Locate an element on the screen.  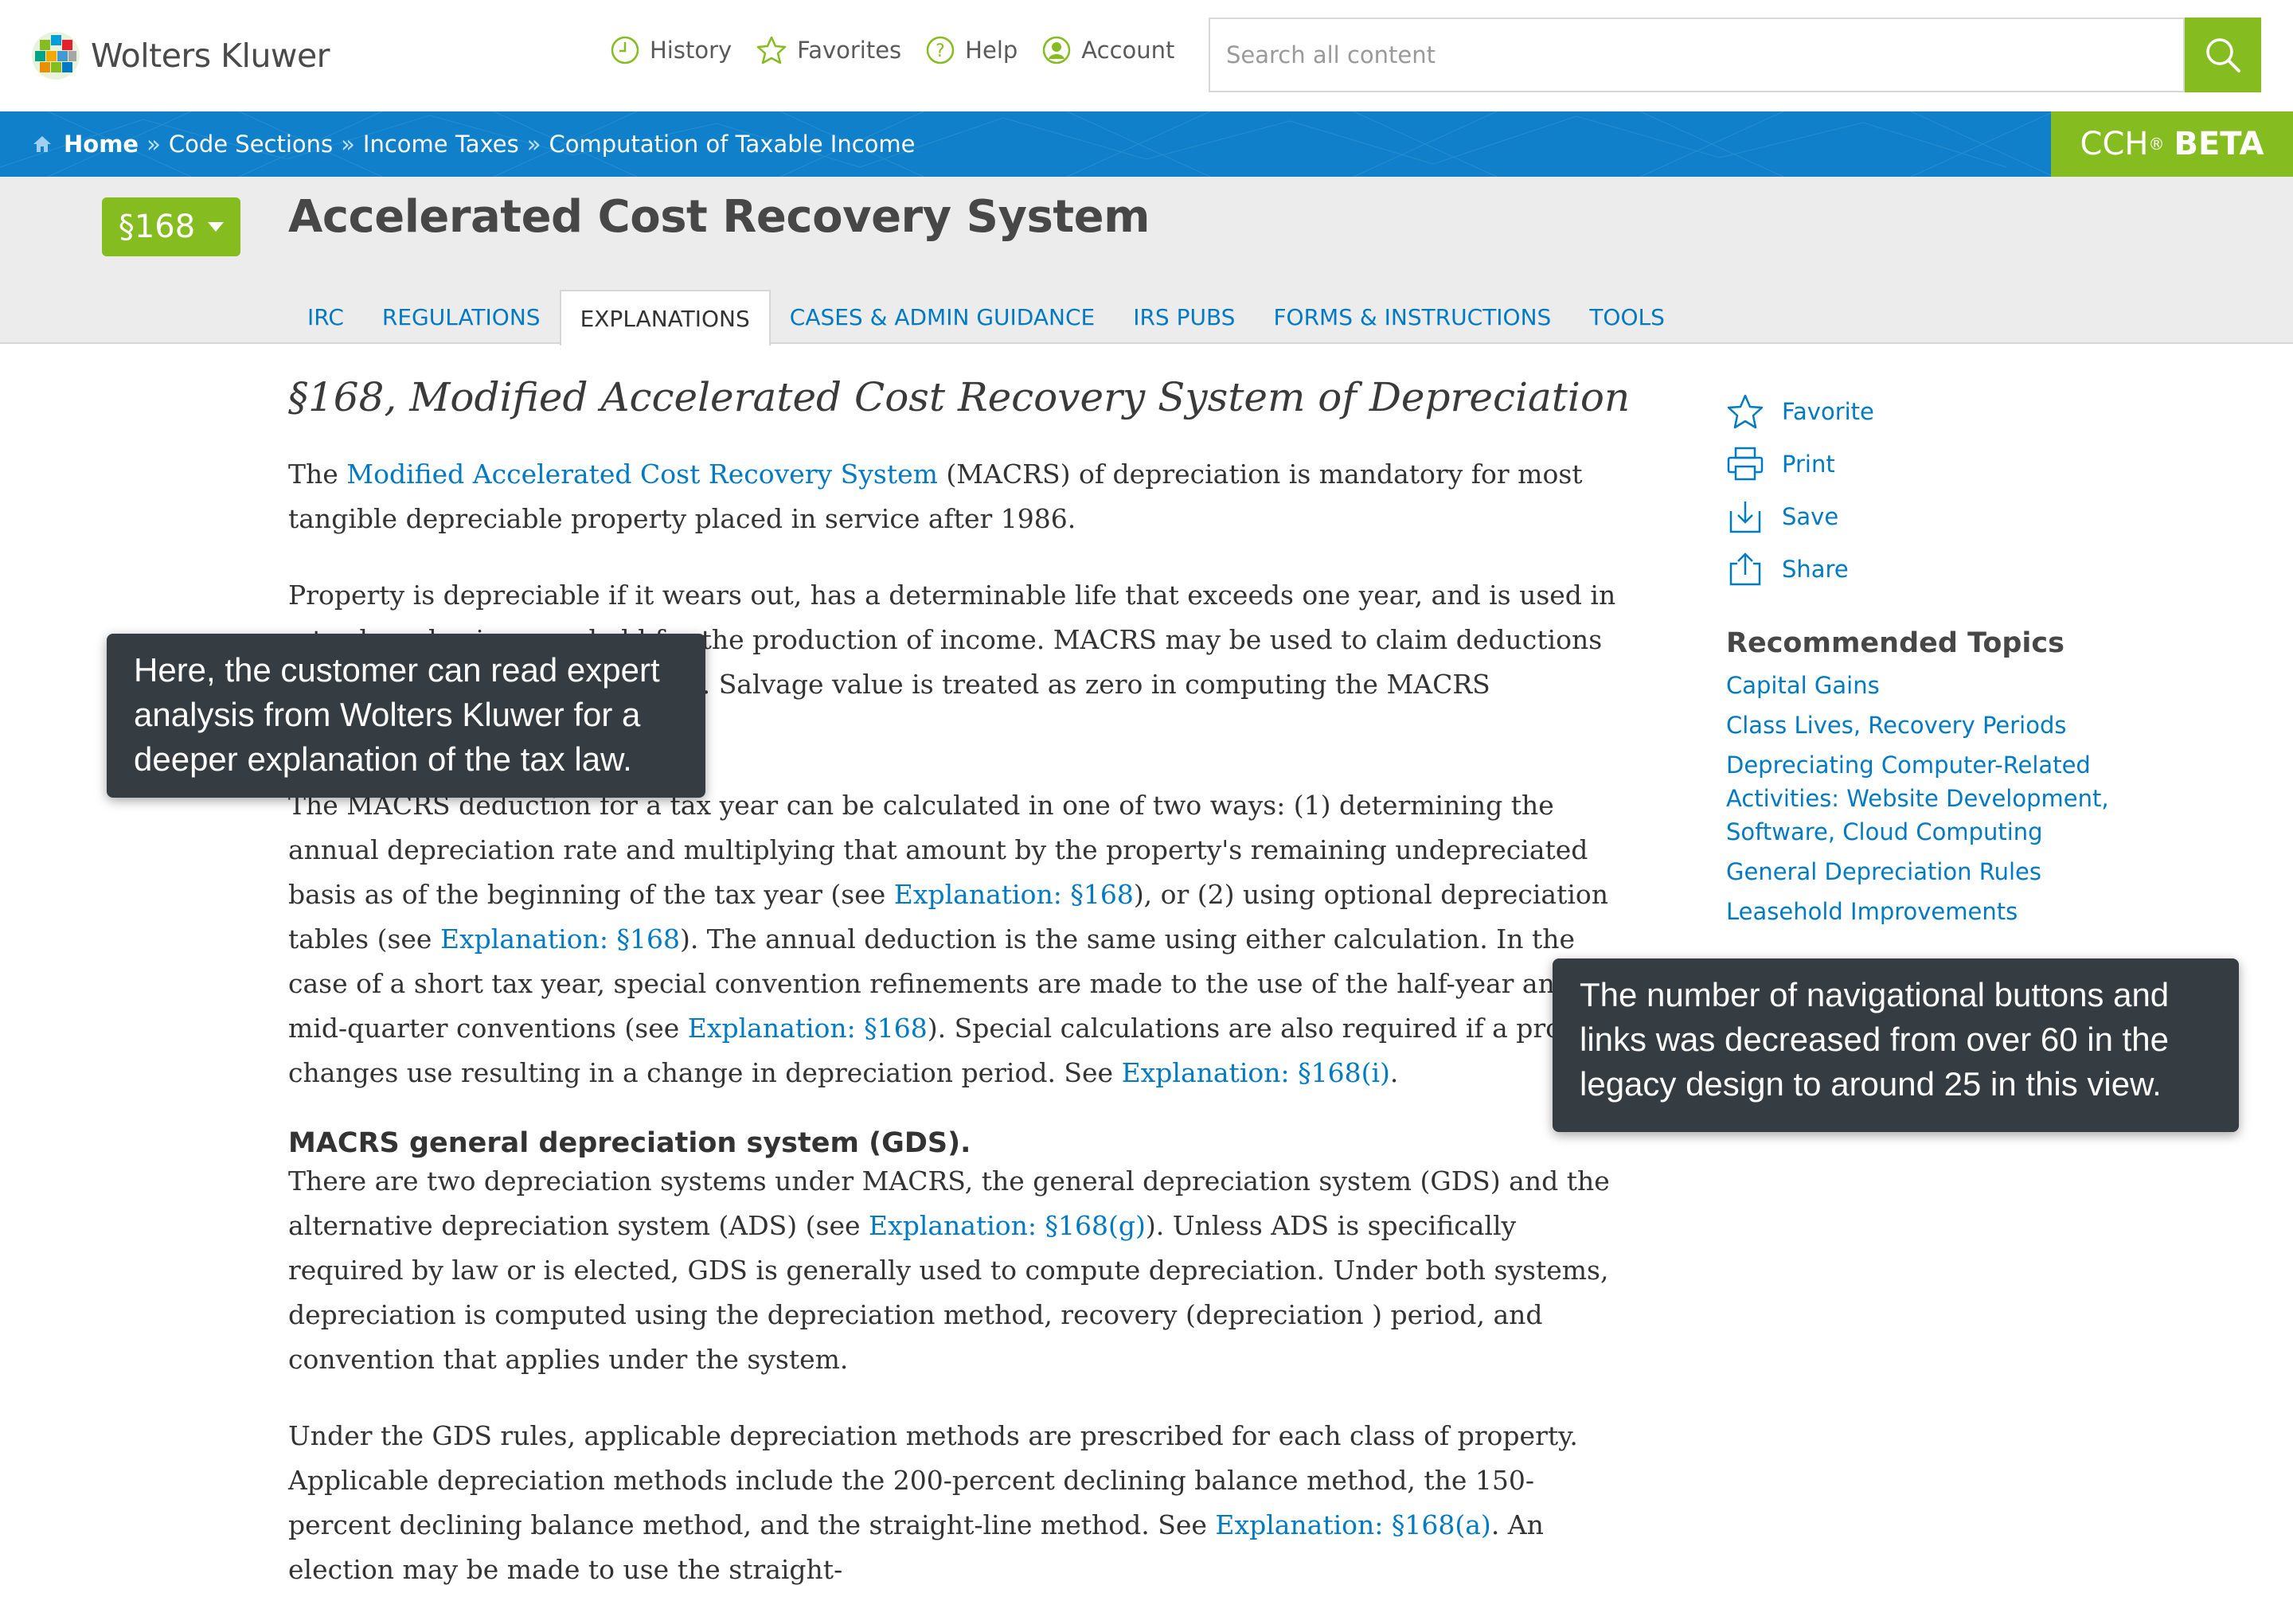
home-icon is located at coordinates (42, 144).